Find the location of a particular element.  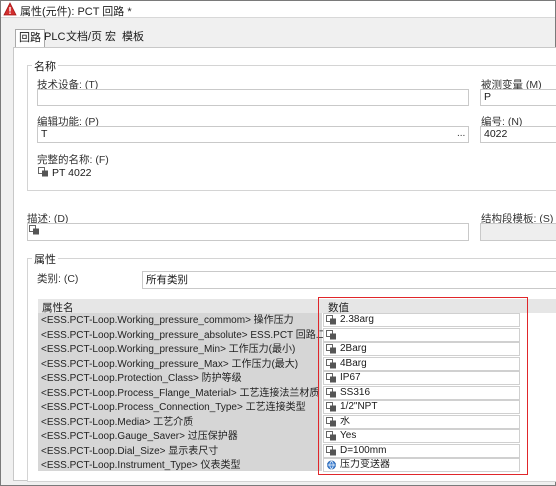

full-name-label: 完整的名称: (F) is located at coordinates (73, 160).